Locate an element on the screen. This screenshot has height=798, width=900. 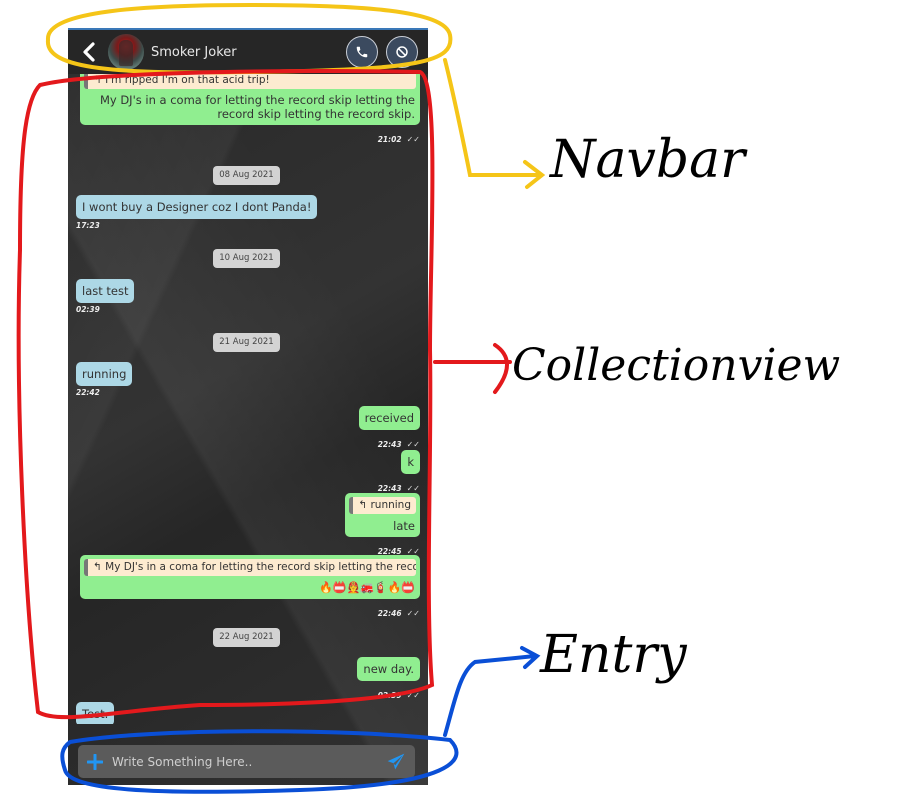
navbar-arrow is located at coordinates (494, 123).